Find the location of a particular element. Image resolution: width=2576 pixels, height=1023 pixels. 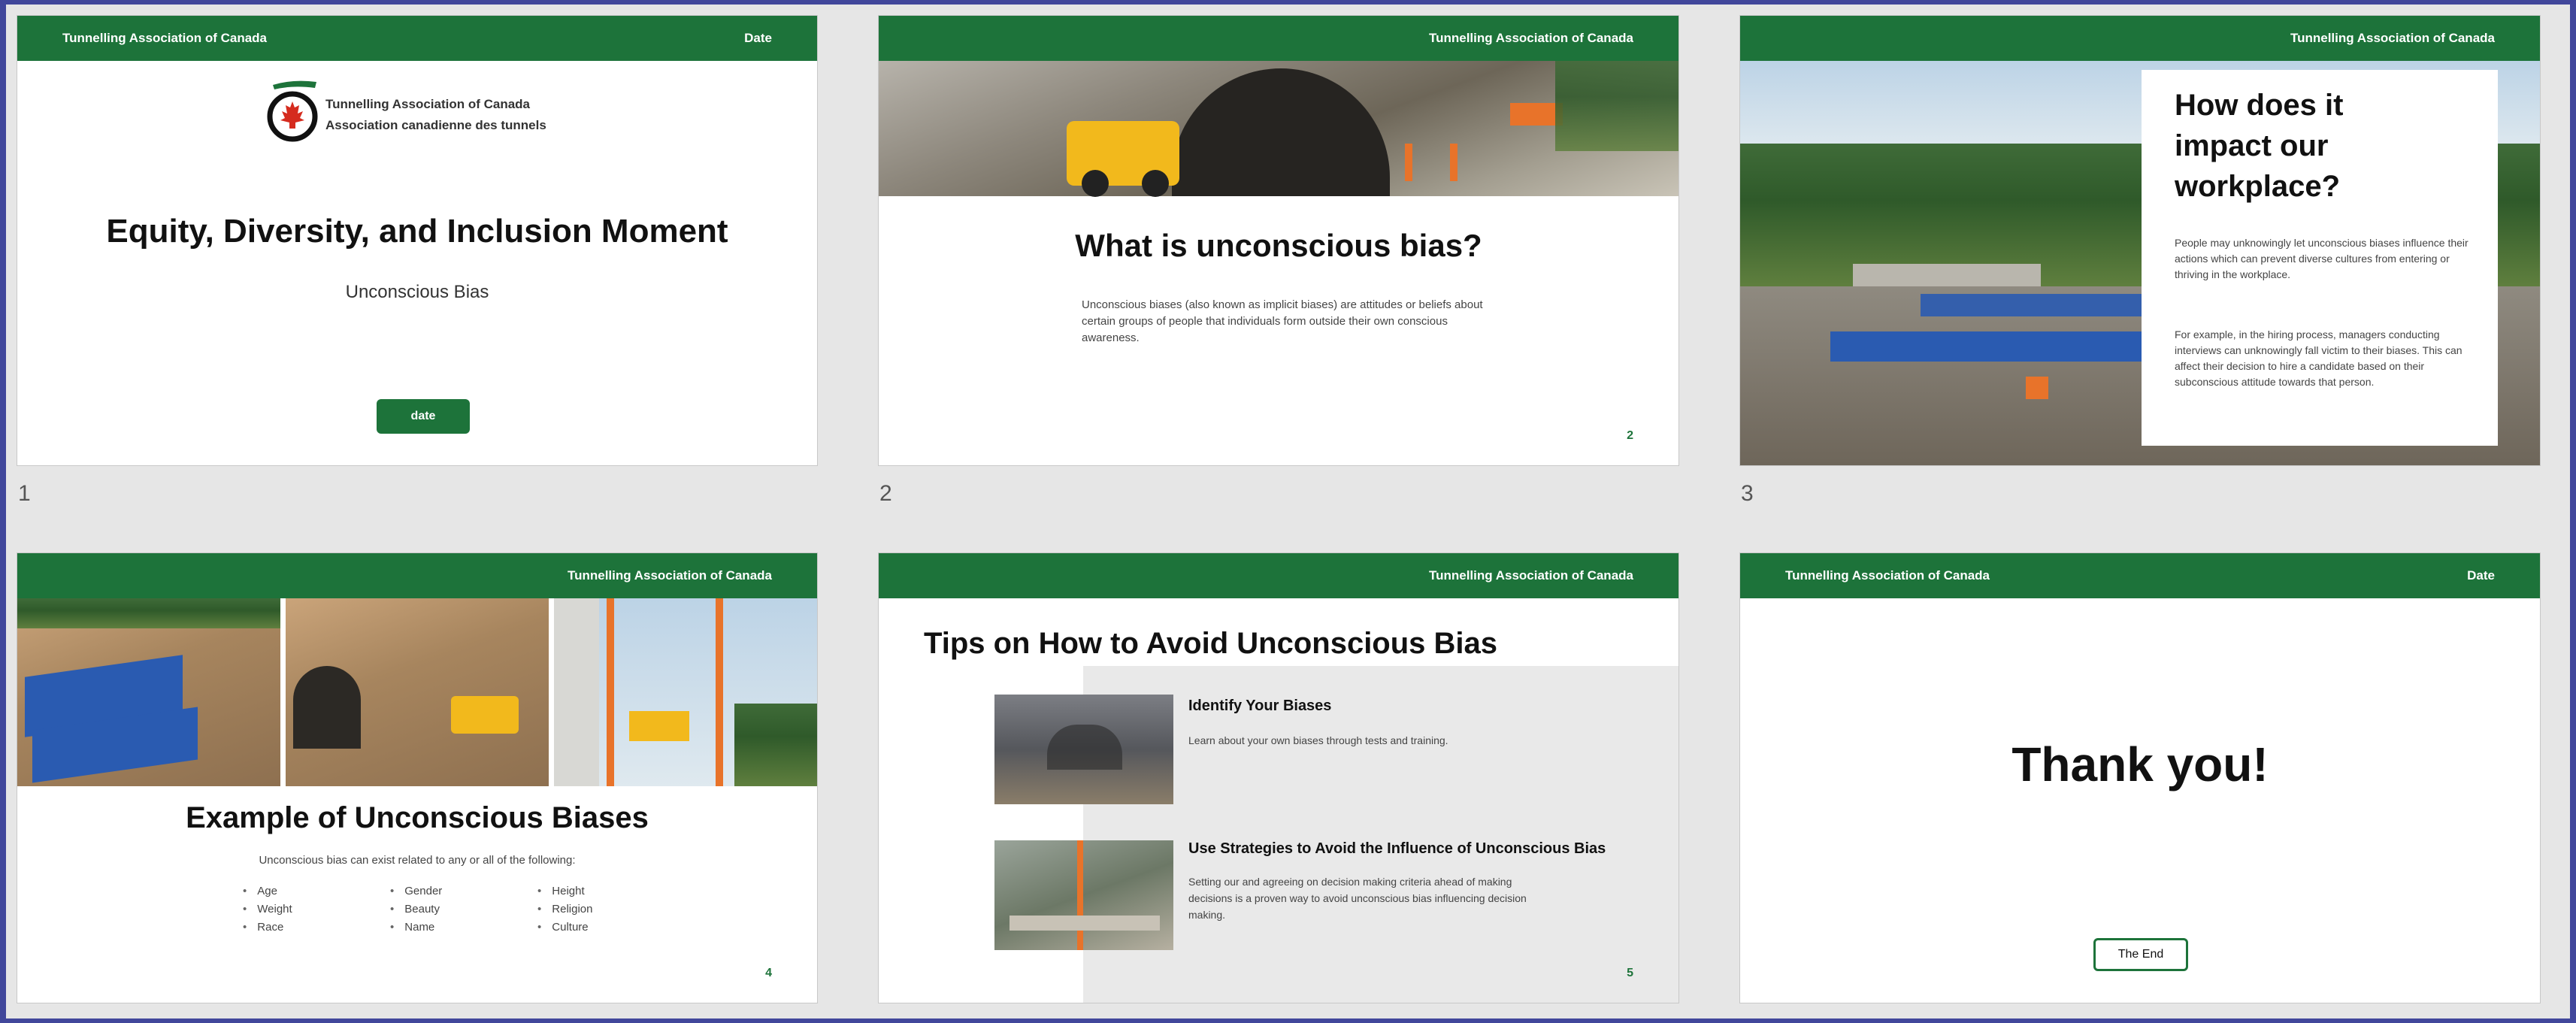

slide-title: What is unconscious bias? is located at coordinates (1278, 245).